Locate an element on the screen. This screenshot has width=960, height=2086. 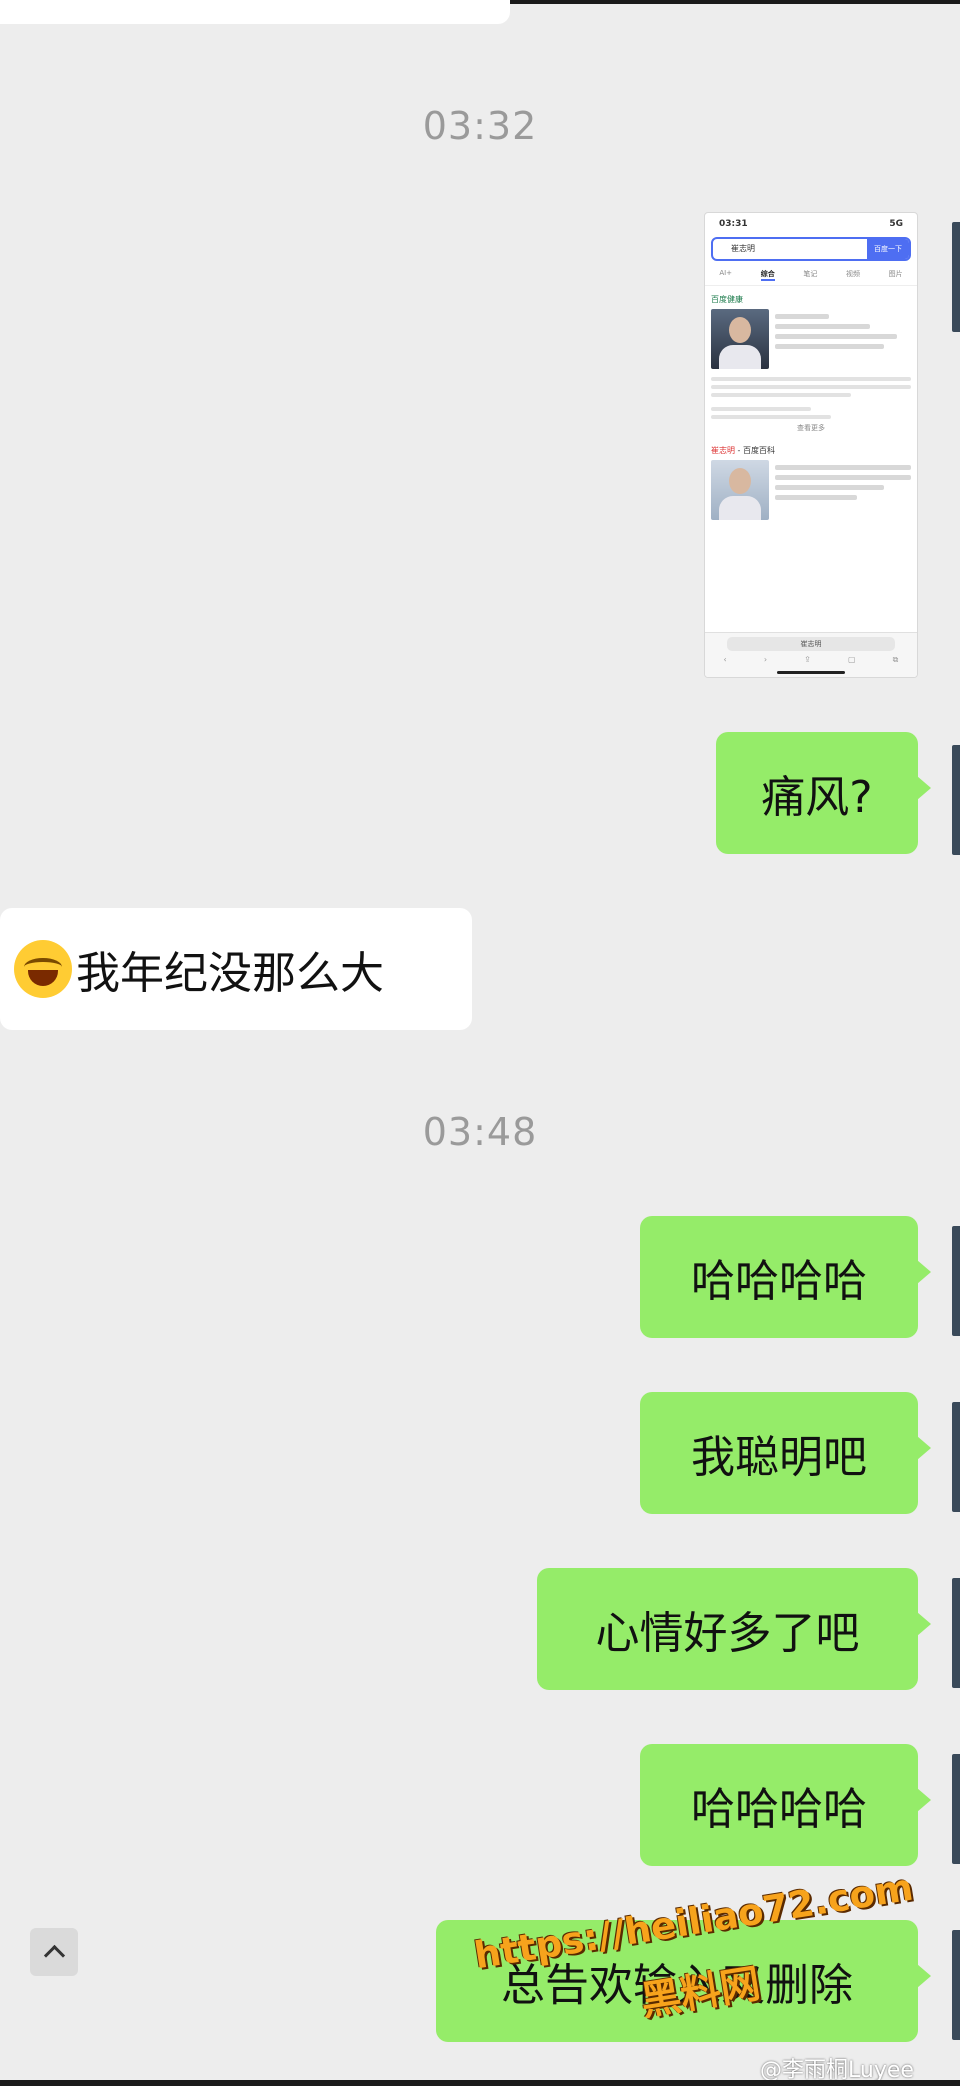
thumb-baike-card is located at coordinates (811, 490).